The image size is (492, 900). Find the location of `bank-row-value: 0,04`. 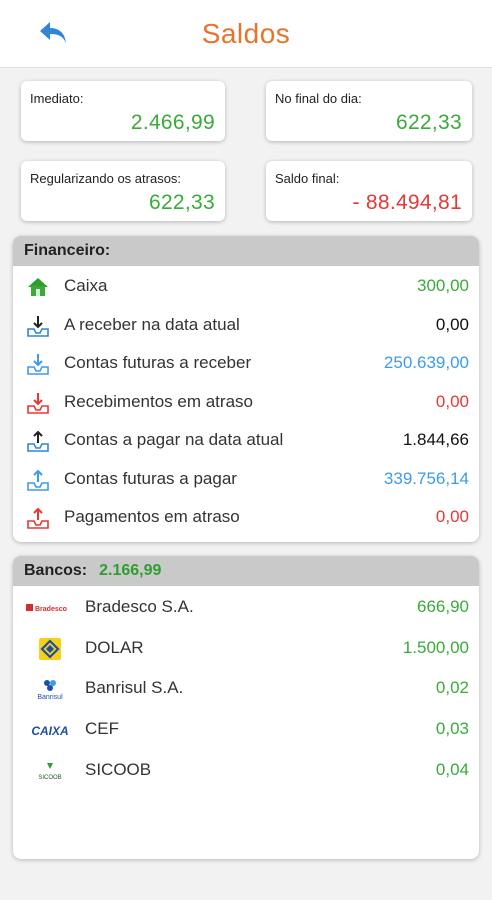

bank-row-value: 0,04 is located at coordinates (452, 769).